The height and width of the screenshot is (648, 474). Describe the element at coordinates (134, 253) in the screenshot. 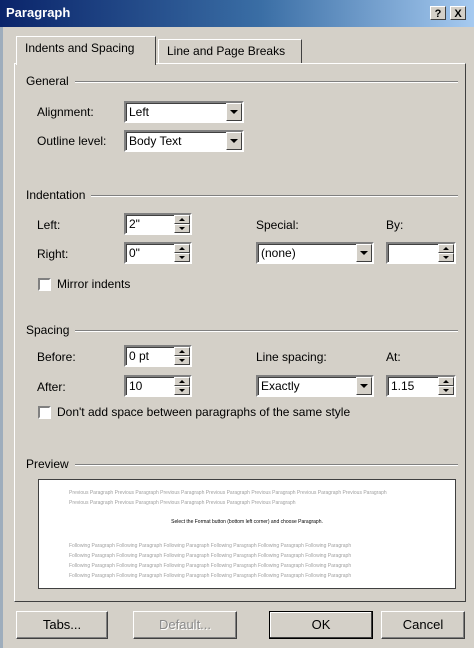

I see `right-indent-value: 0"` at that location.